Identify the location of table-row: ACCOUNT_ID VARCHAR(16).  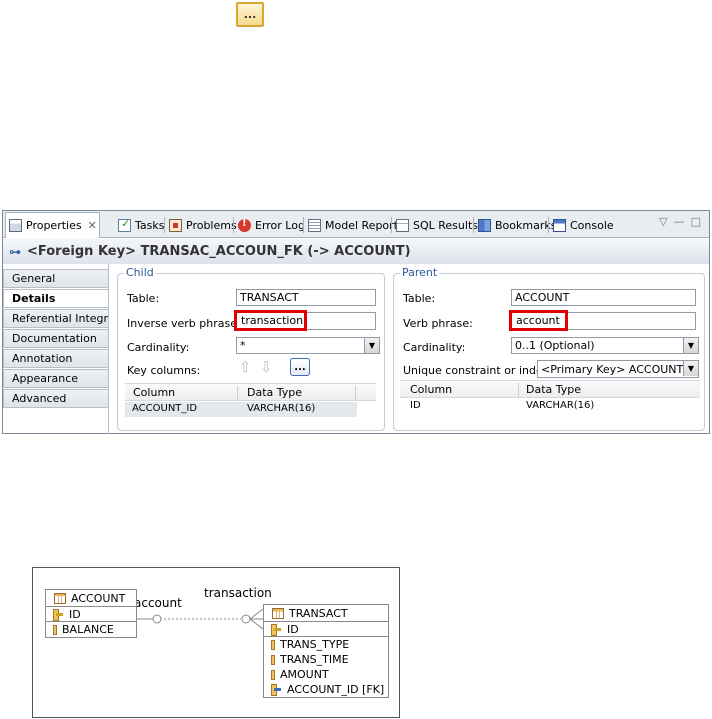
(241, 409).